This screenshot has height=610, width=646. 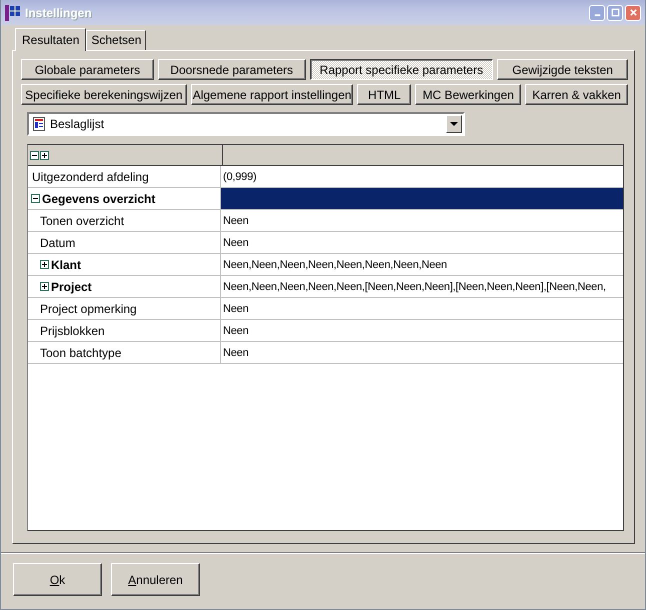 What do you see at coordinates (81, 353) in the screenshot?
I see `property-name: Toon batchtype` at bounding box center [81, 353].